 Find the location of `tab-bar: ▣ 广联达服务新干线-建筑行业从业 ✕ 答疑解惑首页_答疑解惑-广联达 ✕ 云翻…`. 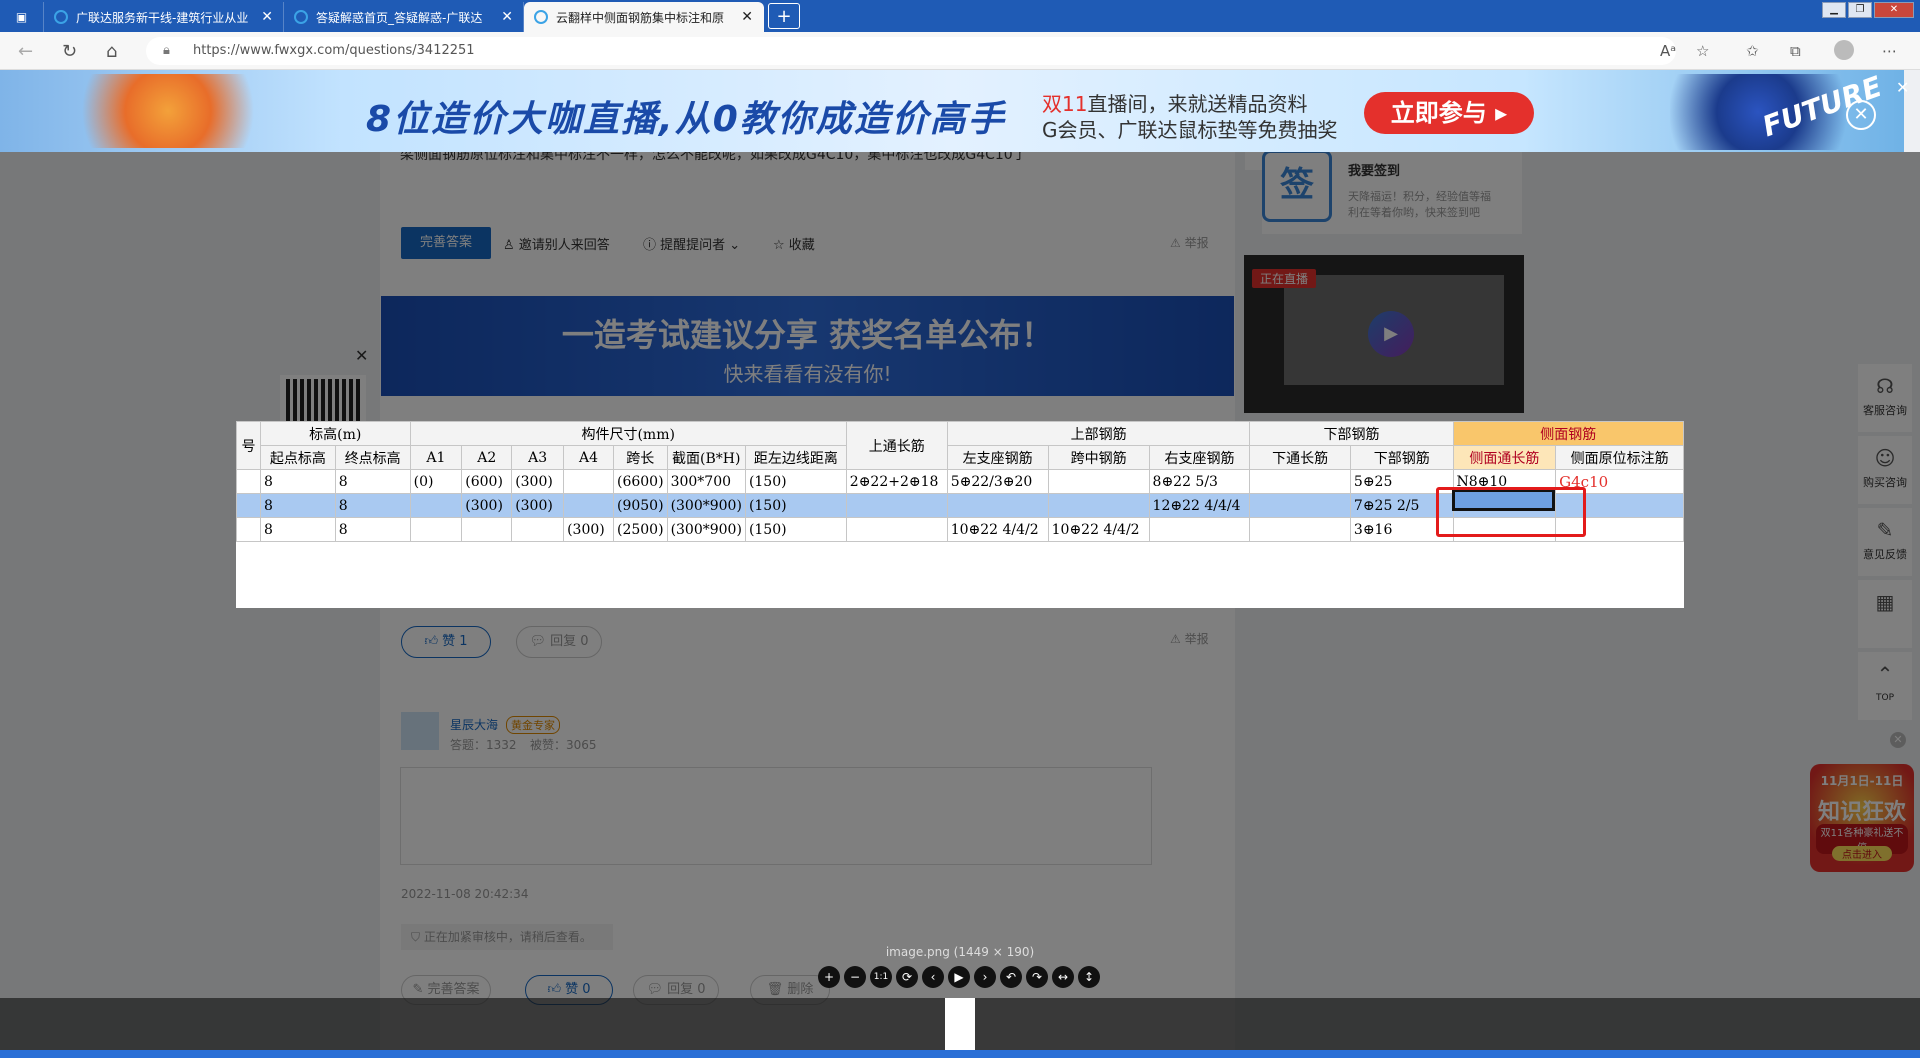

tab-bar: ▣ 广联达服务新干线-建筑行业从业 ✕ 答疑解惑首页_答疑解惑-广联达 ✕ 云翻… is located at coordinates (960, 16).